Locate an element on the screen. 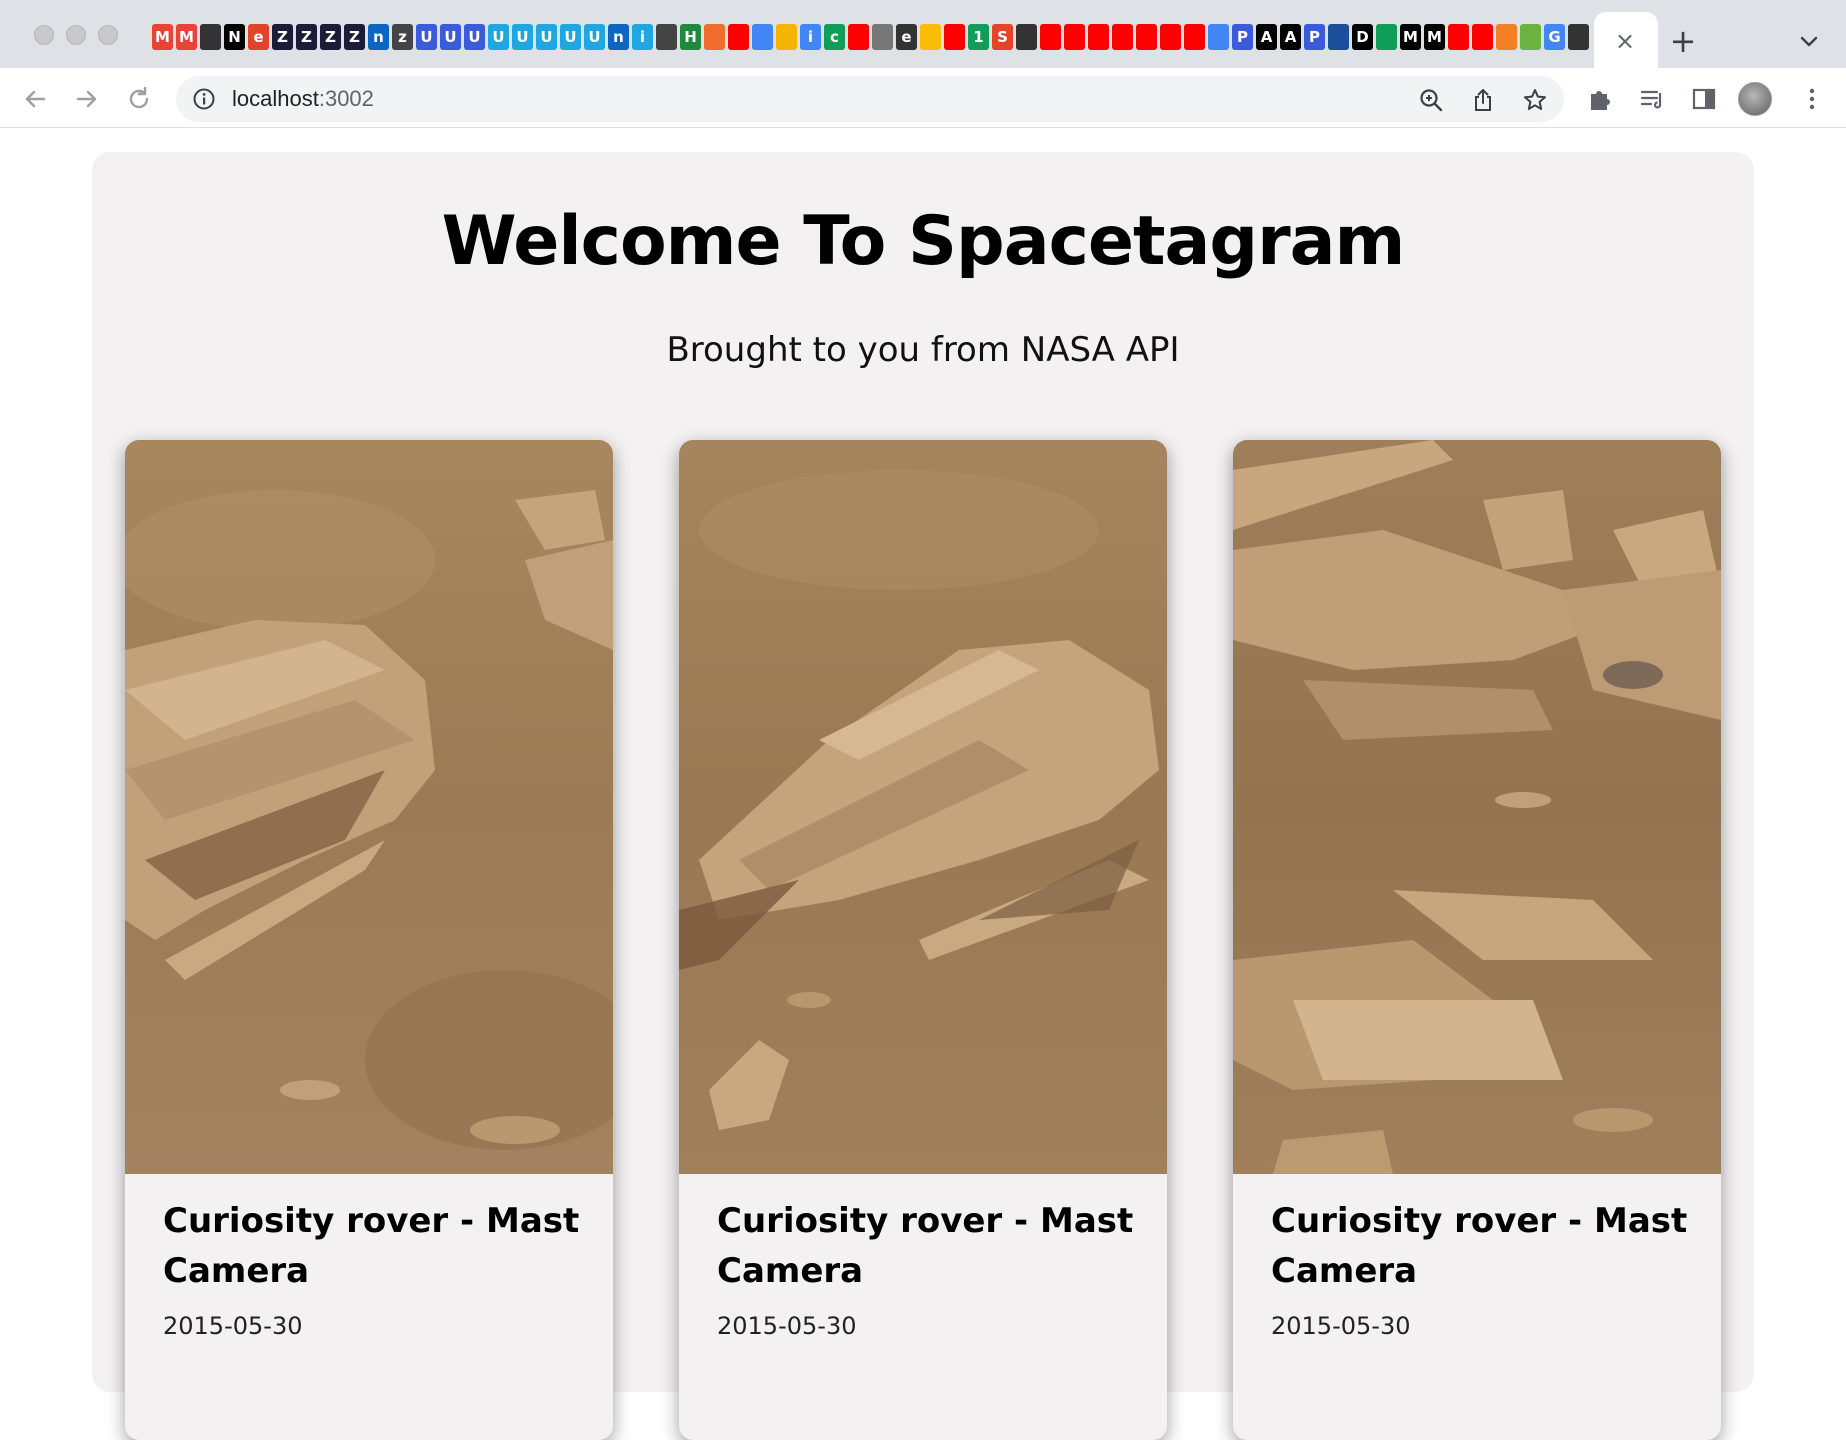 The image size is (1846, 1440). forward-arrow-icon is located at coordinates (87, 99).